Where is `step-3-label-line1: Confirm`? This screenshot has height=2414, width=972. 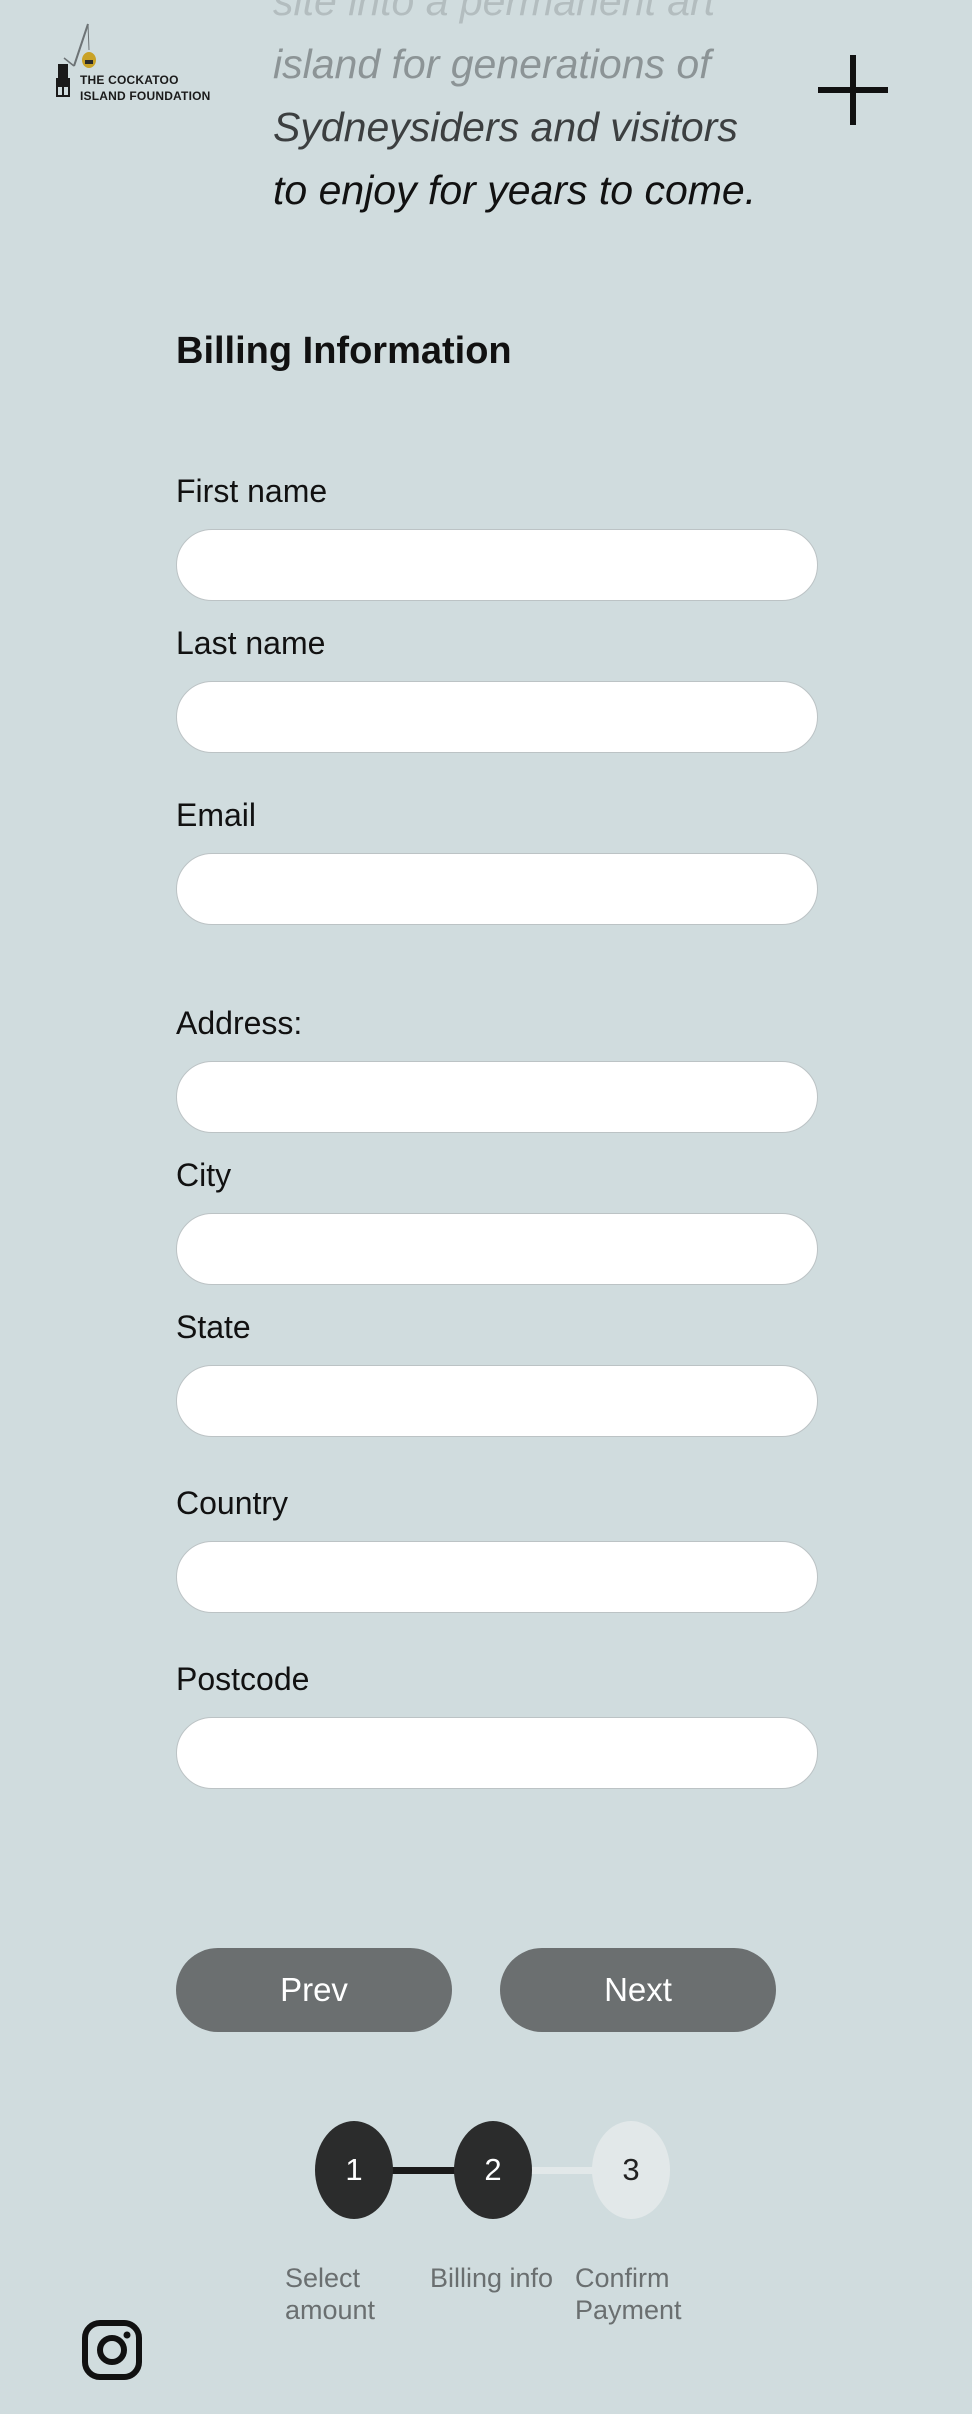 step-3-label-line1: Confirm is located at coordinates (622, 2278).